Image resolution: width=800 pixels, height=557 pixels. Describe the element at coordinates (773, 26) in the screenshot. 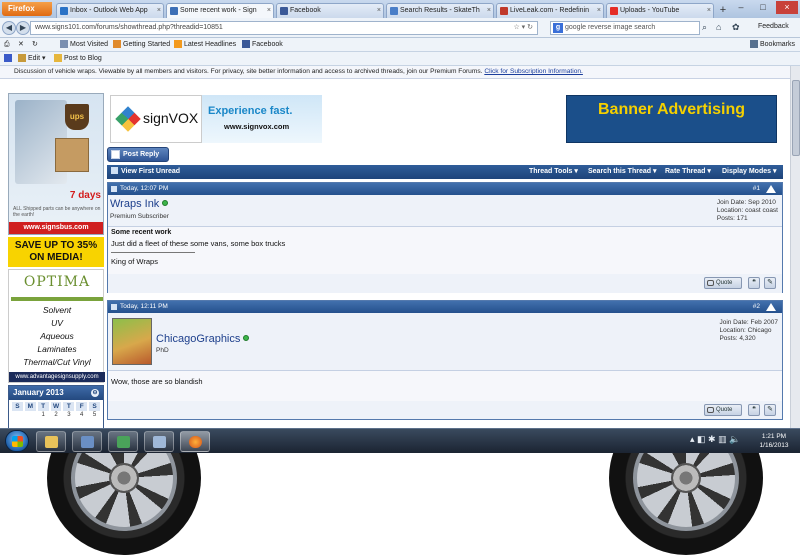

I see `feedback-button: Feedback` at that location.